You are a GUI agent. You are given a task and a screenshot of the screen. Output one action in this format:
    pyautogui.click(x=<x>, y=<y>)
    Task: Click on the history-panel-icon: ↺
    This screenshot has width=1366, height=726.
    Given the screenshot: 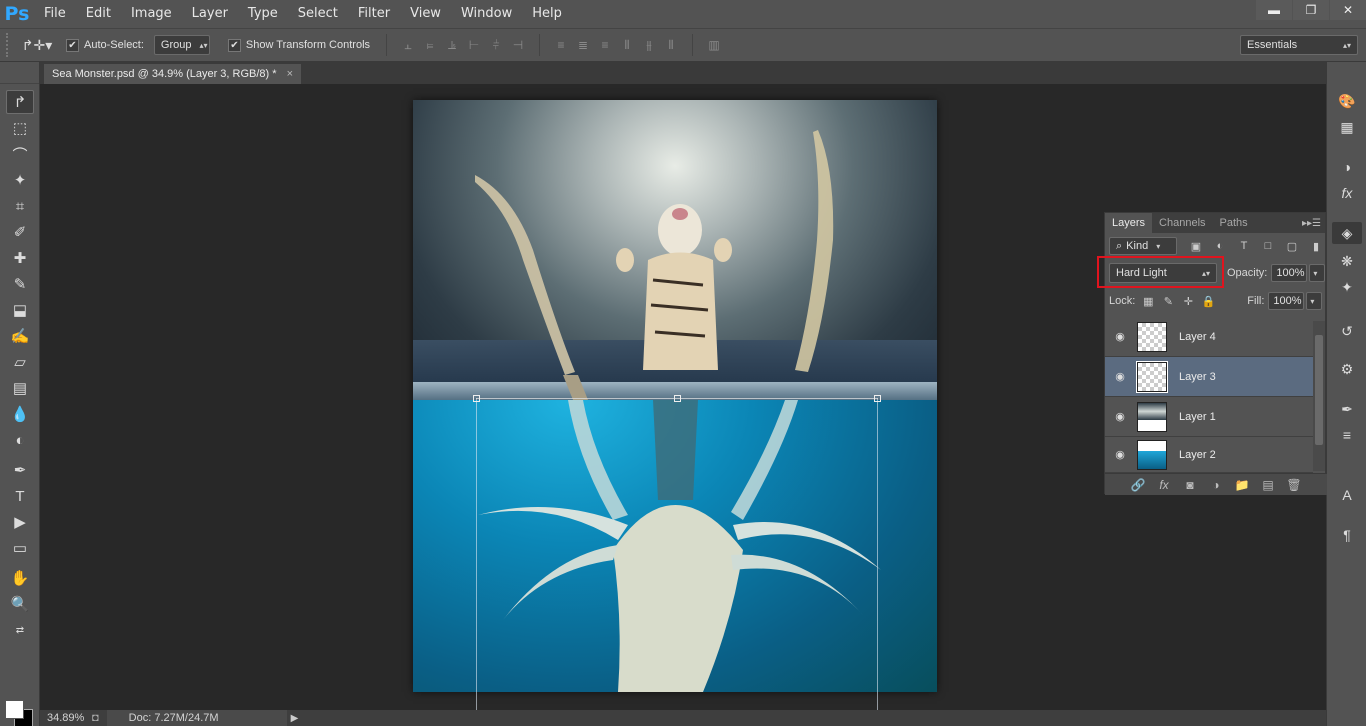 What is the action you would take?
    pyautogui.click(x=1347, y=331)
    